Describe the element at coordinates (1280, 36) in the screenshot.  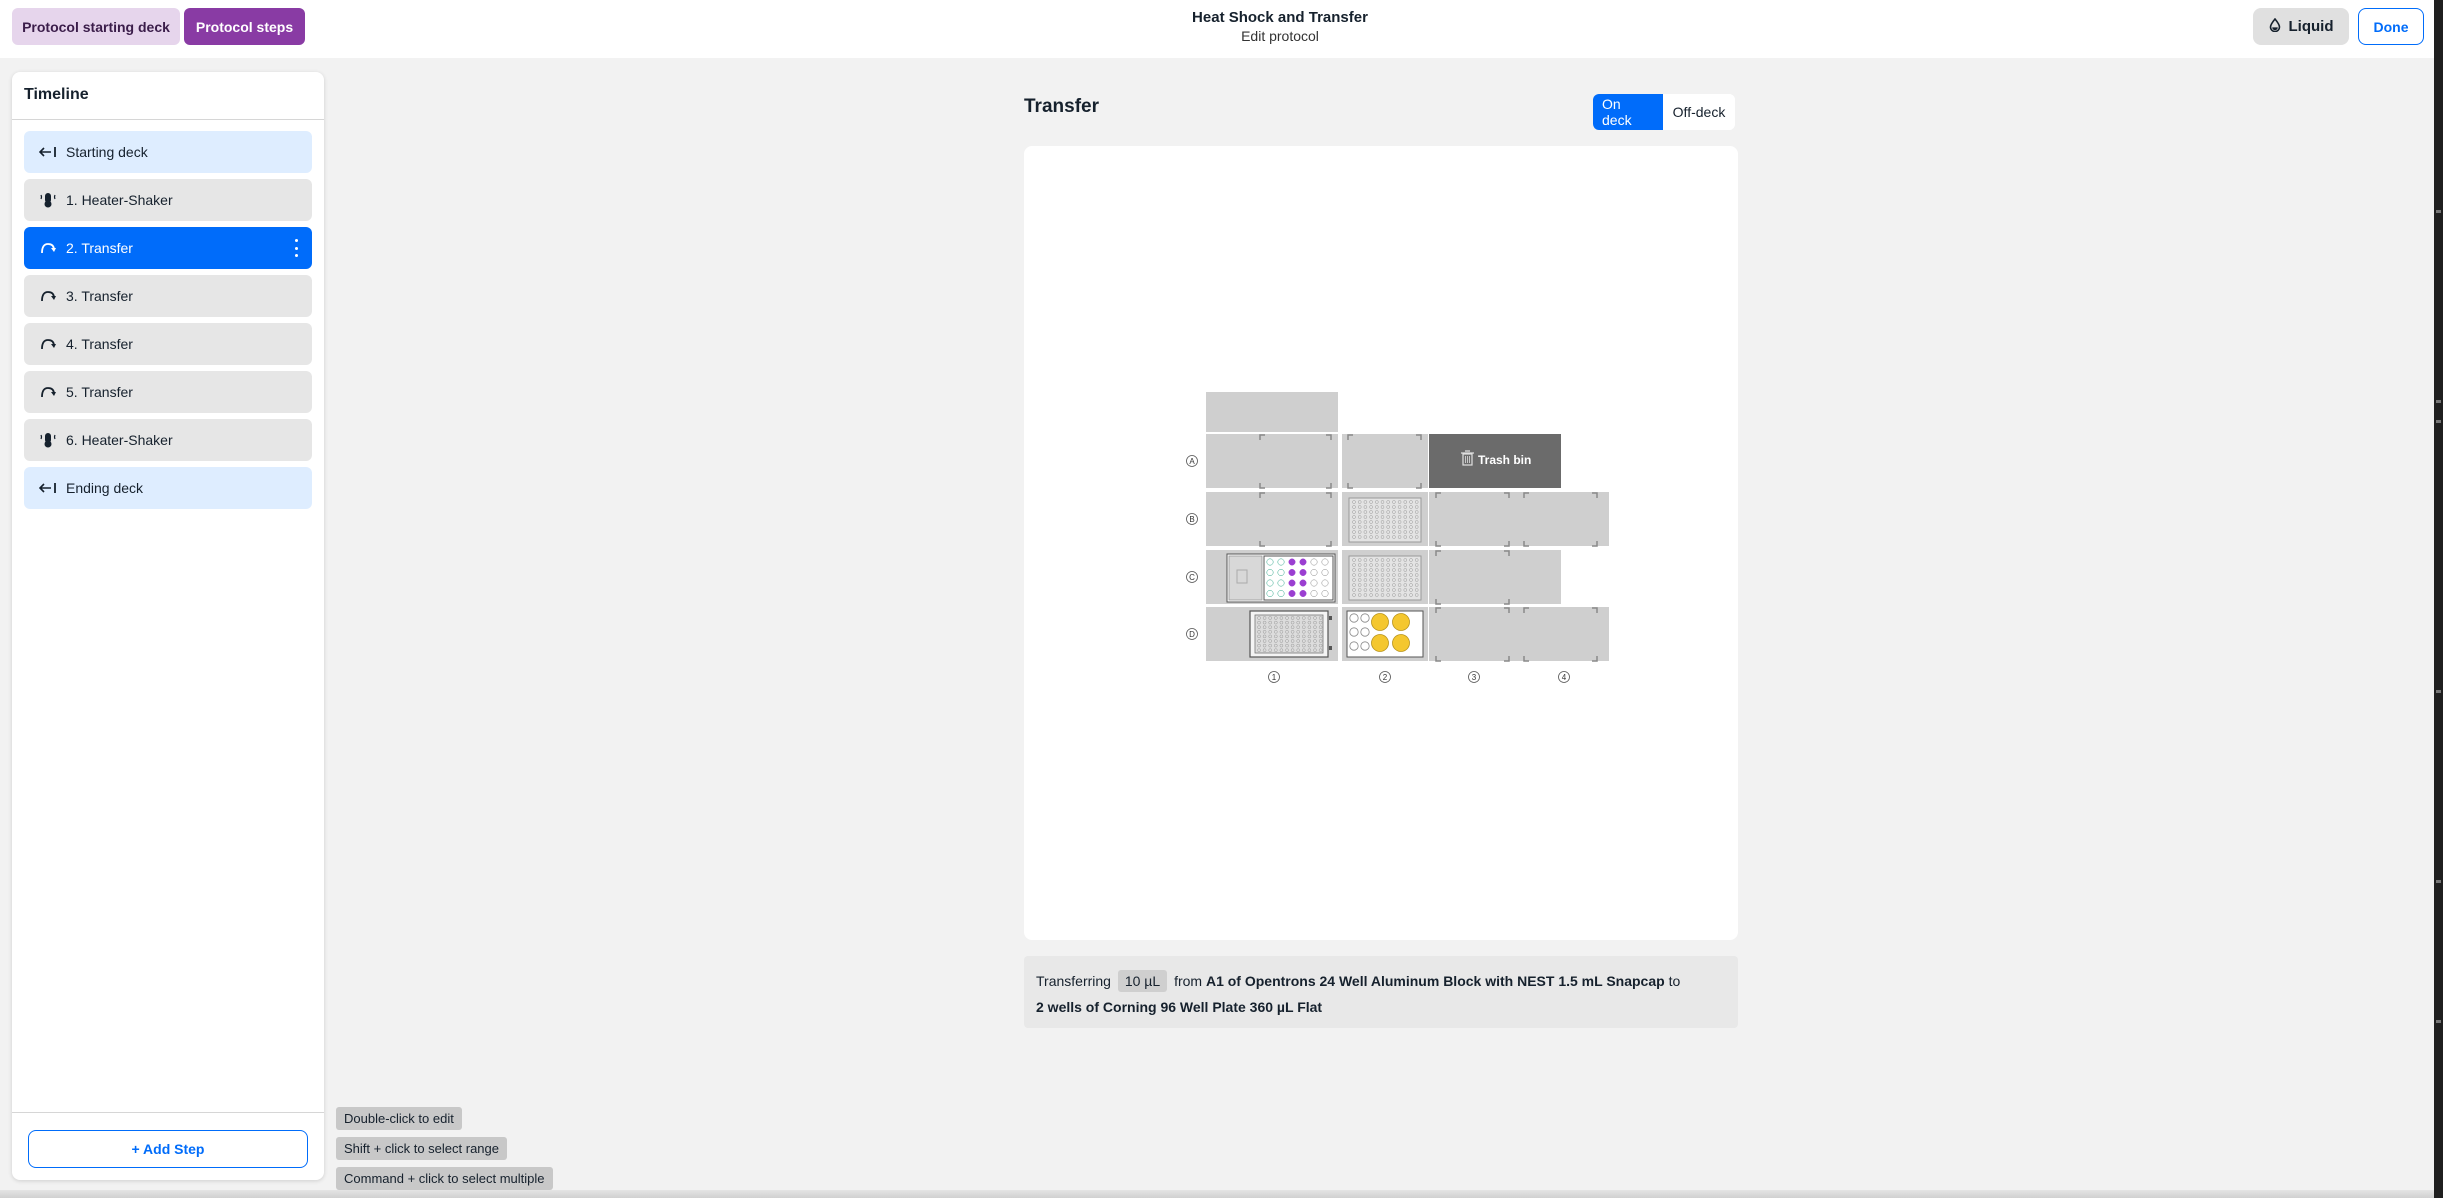
I see `protocol-subtitle: Edit protocol` at that location.